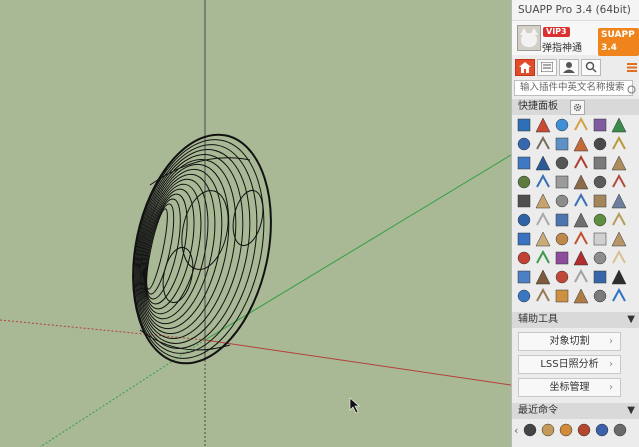  I want to click on more-menu-button, so click(632, 67).